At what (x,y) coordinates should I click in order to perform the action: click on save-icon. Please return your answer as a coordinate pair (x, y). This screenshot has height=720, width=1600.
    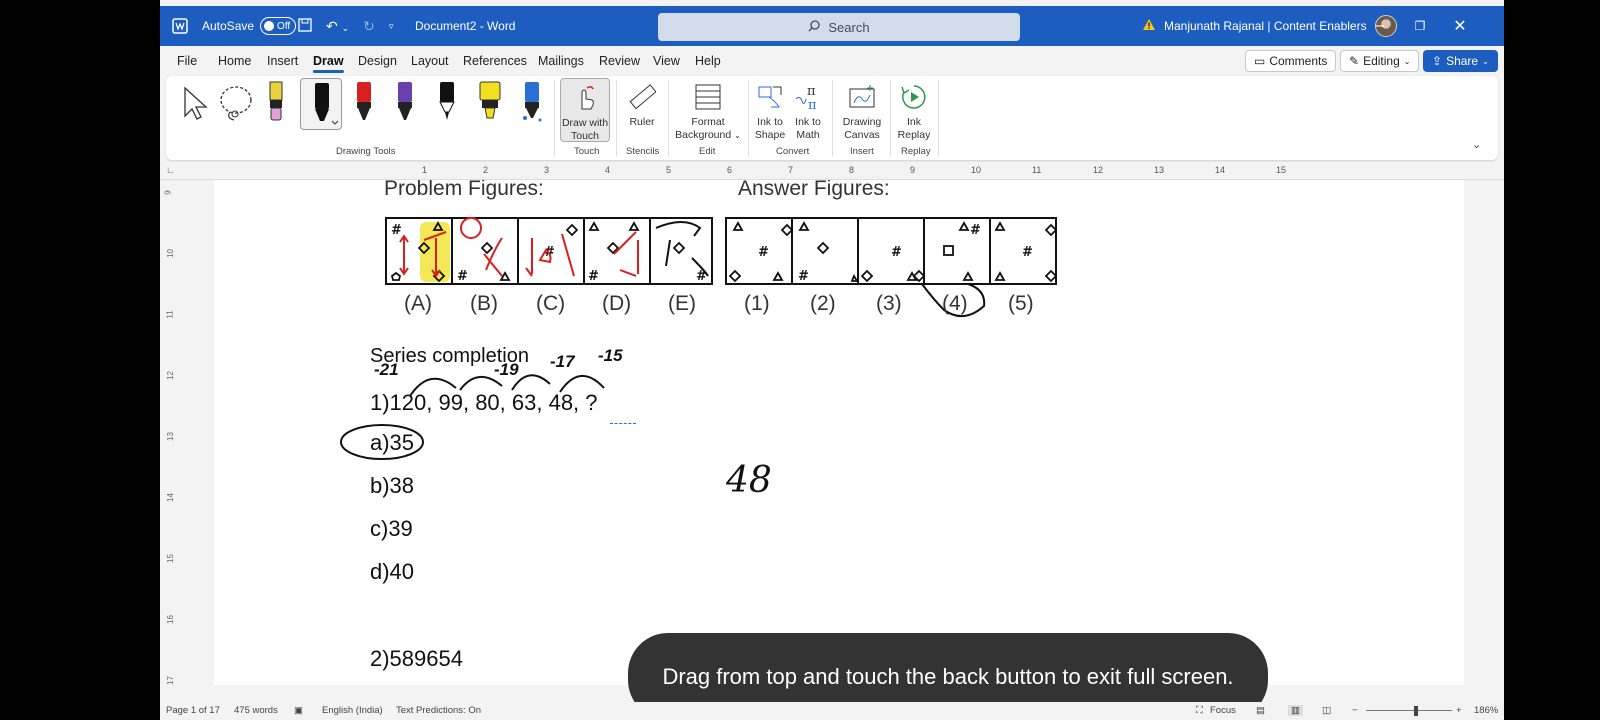
    Looking at the image, I should click on (305, 26).